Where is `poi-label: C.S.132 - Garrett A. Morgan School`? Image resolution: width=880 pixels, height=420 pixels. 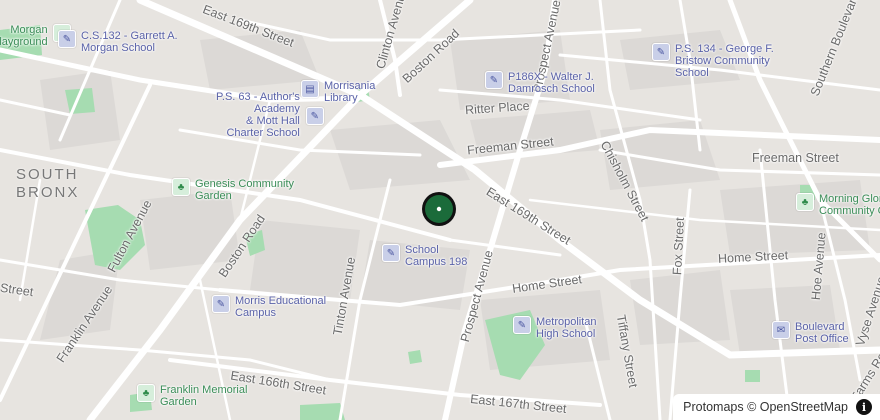
poi-label: C.S.132 - Garrett A. Morgan School is located at coordinates (129, 42).